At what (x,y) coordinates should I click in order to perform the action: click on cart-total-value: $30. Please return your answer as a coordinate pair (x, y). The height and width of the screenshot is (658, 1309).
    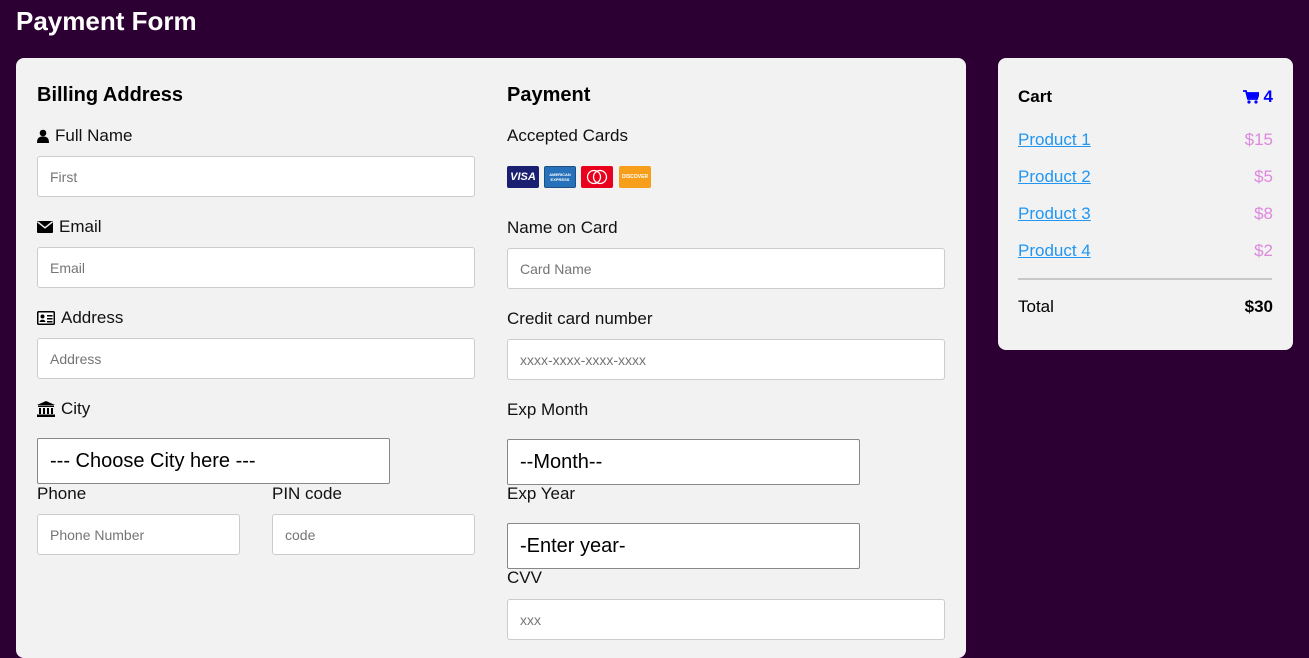
    Looking at the image, I should click on (1258, 306).